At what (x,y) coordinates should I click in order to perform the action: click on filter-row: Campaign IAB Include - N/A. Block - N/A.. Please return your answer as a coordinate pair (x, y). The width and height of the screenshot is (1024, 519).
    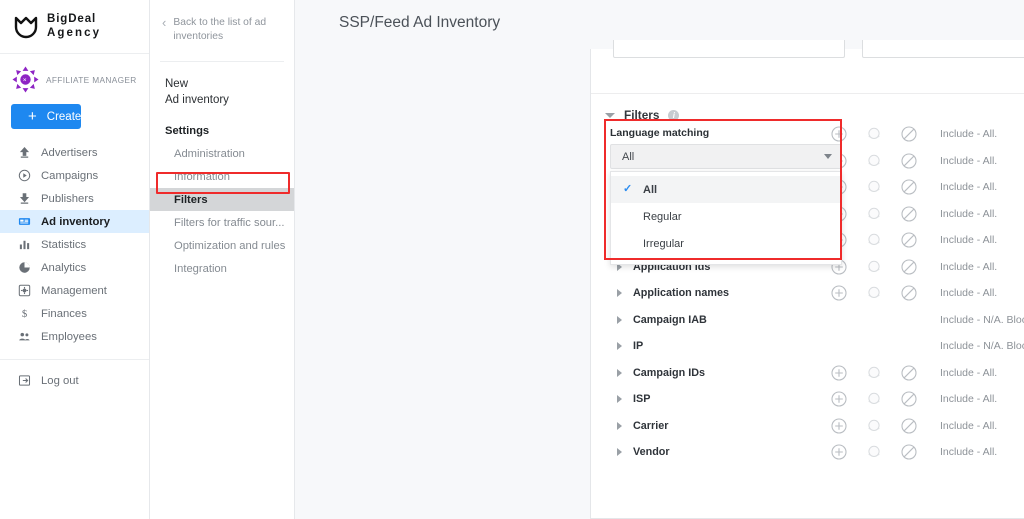
    Looking at the image, I should click on (807, 320).